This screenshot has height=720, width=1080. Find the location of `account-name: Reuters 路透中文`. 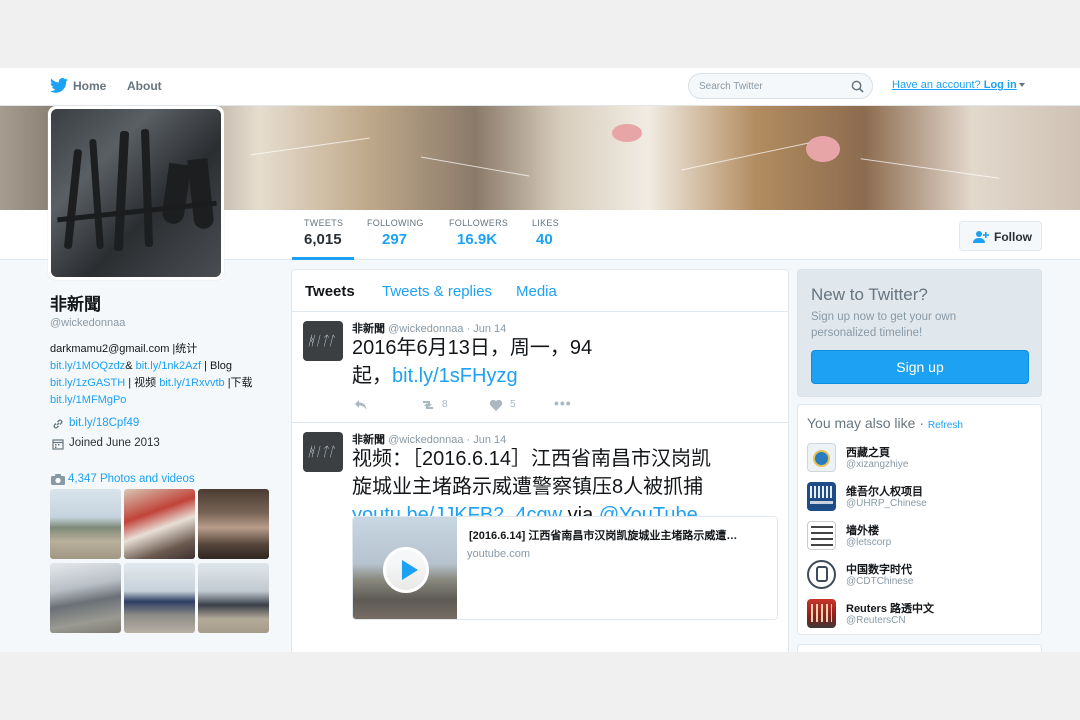

account-name: Reuters 路透中文 is located at coordinates (890, 608).